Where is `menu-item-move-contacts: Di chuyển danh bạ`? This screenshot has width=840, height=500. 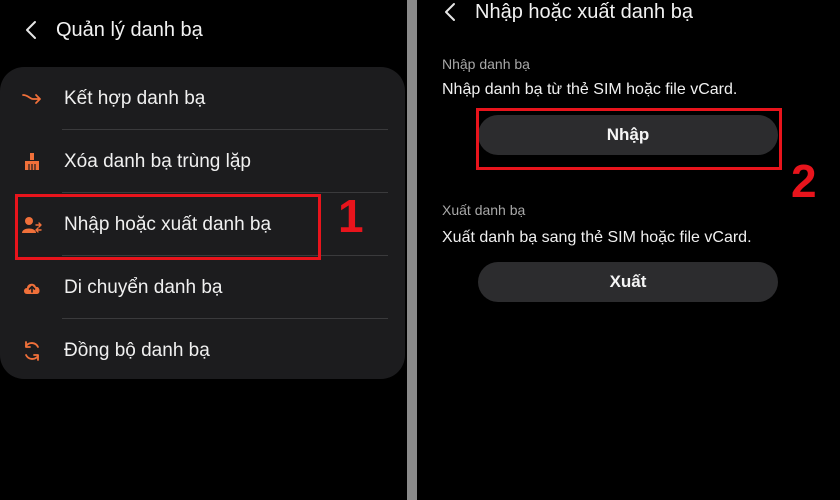
menu-item-move-contacts: Di chuyển danh bạ is located at coordinates (202, 287).